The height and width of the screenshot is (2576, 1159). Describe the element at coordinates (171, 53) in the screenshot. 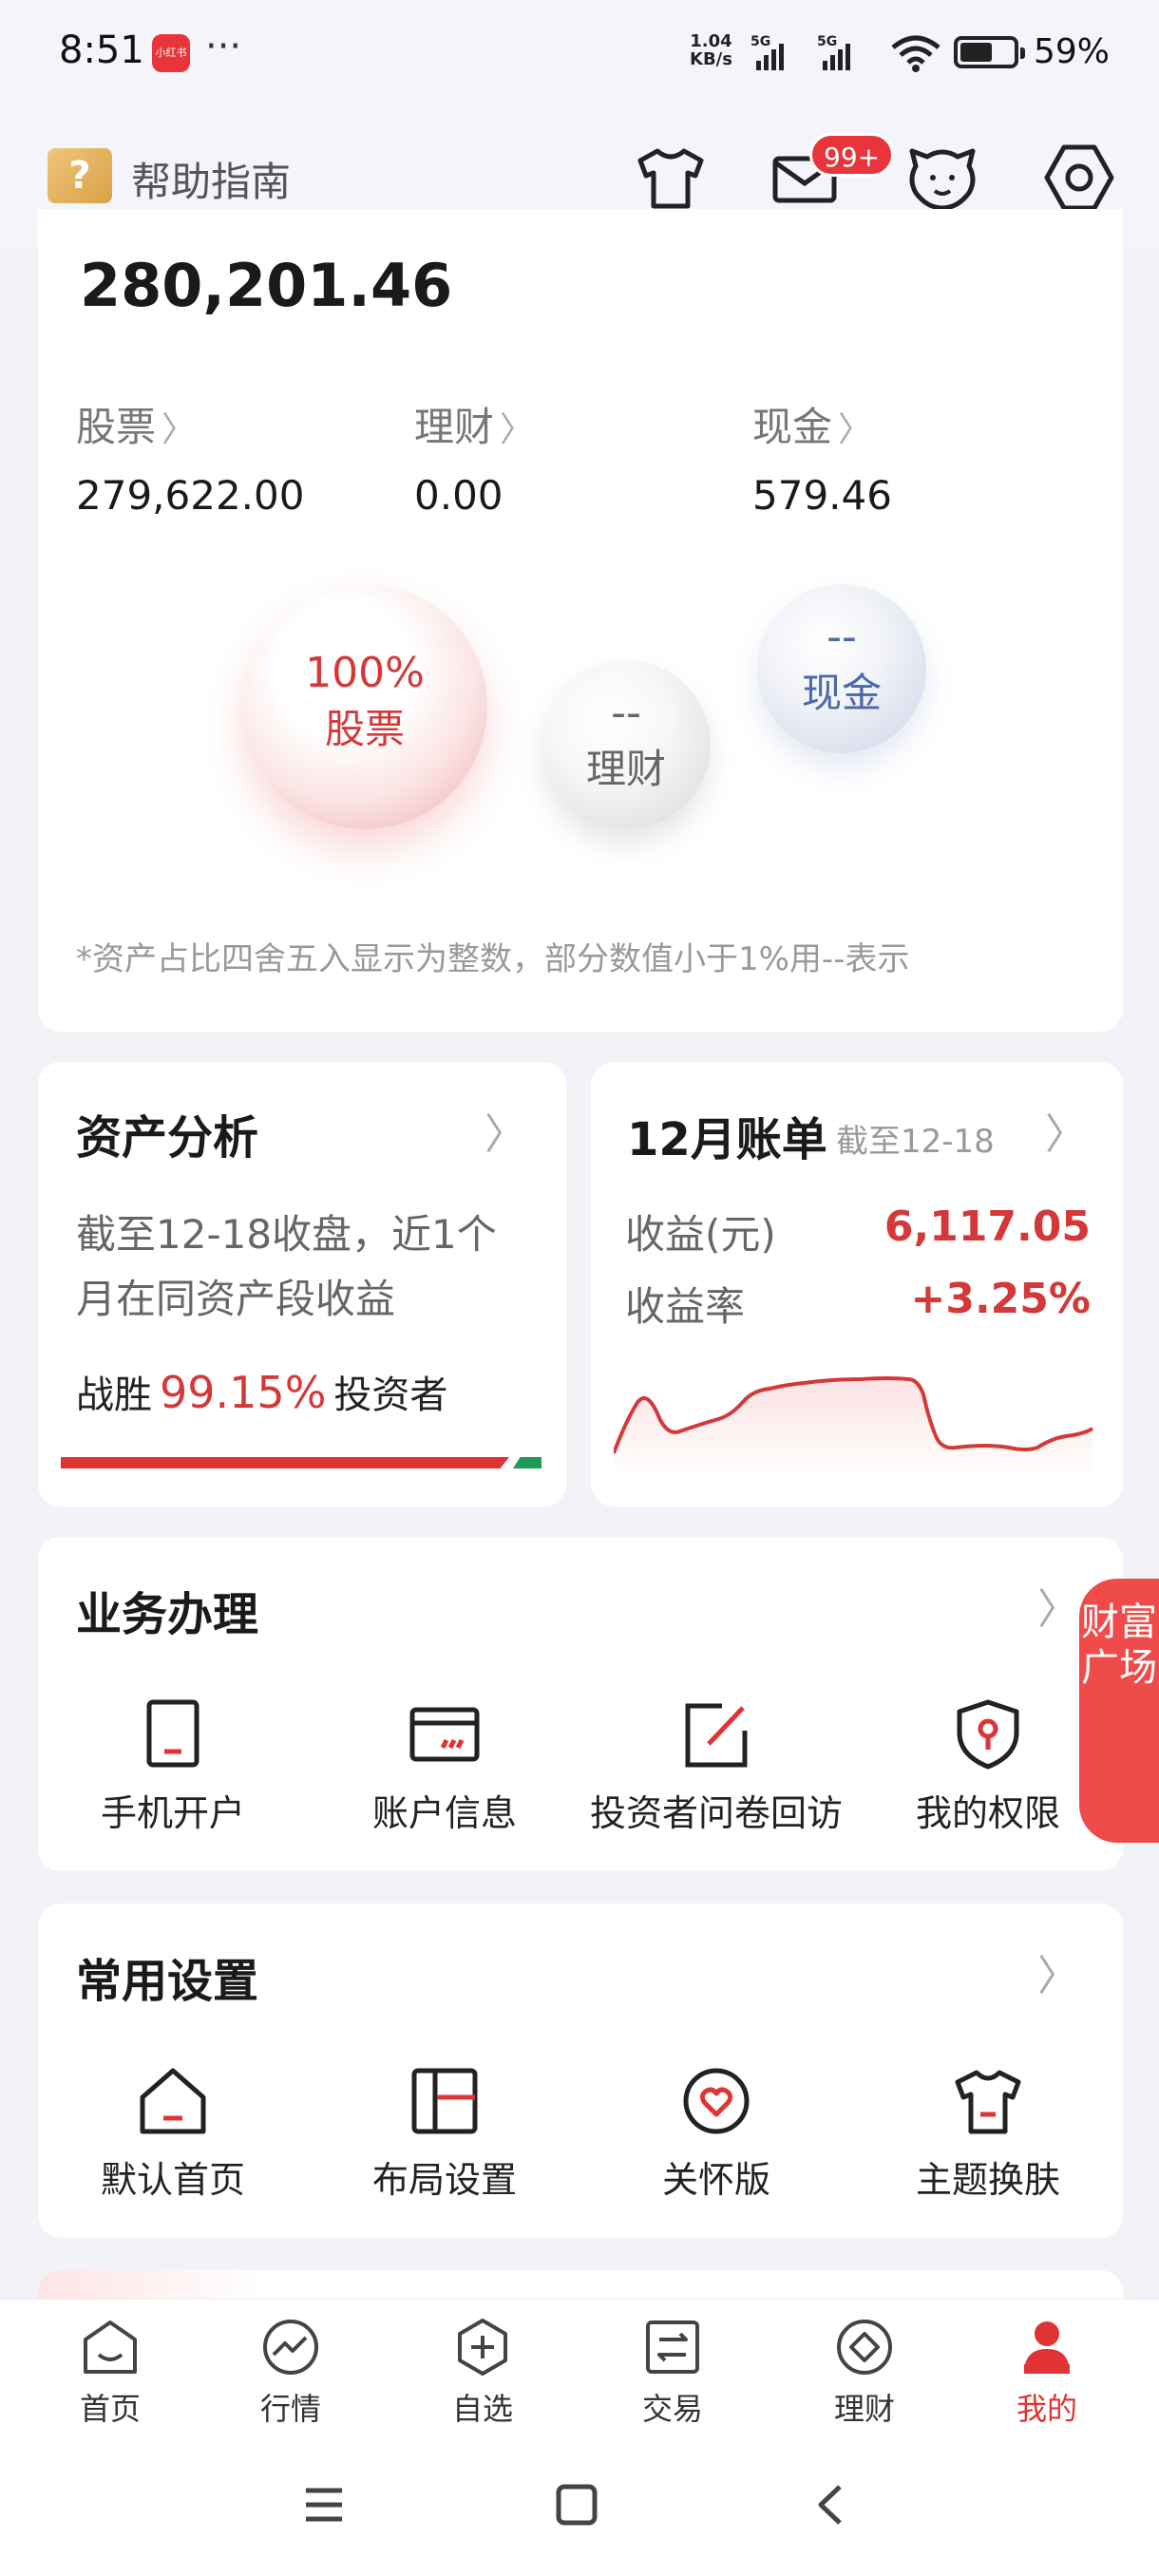

I see `app-notification-icon: 小红书` at that location.